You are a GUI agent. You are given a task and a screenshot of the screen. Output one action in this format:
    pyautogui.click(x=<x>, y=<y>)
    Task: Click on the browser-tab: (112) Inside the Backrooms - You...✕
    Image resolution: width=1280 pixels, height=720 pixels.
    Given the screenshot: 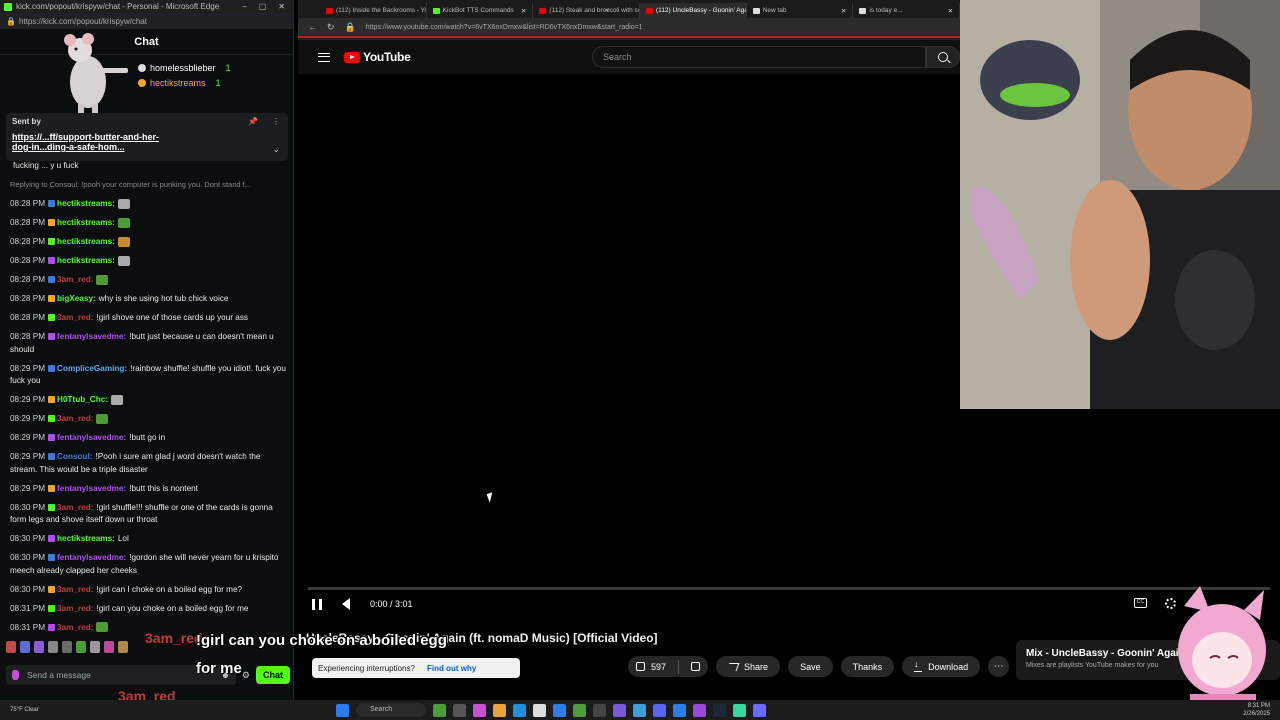 What is the action you would take?
    pyautogui.click(x=373, y=10)
    